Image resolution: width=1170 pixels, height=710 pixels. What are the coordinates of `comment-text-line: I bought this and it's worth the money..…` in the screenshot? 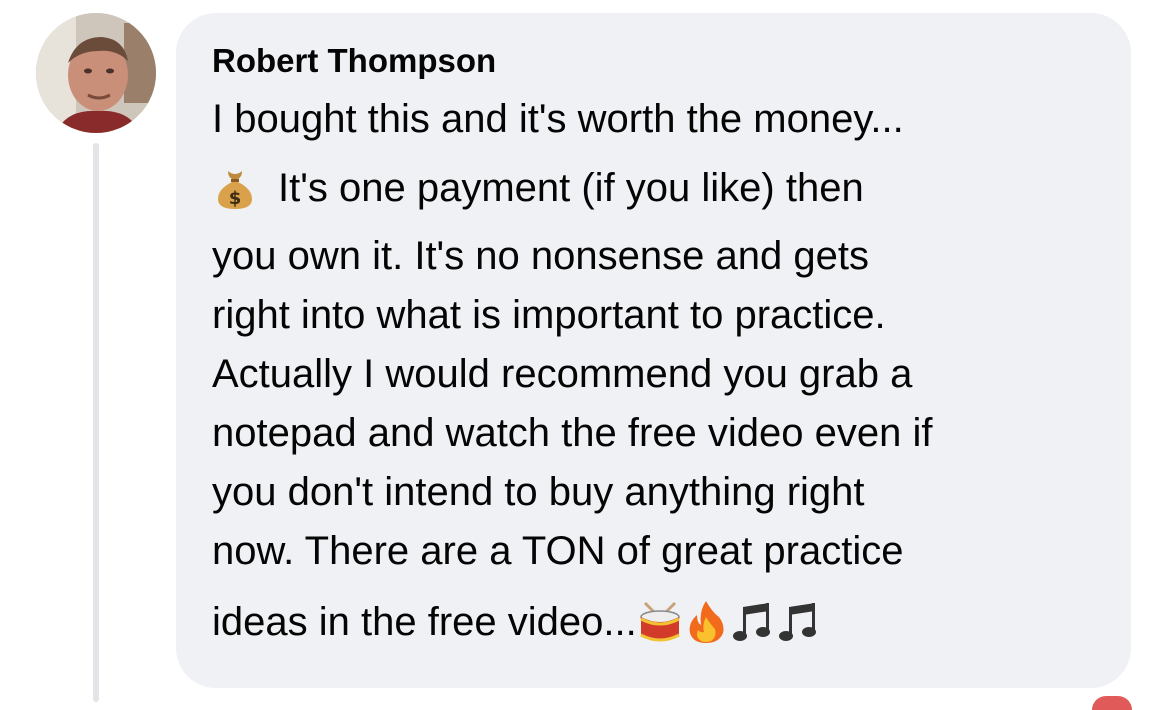 It's located at (558, 119).